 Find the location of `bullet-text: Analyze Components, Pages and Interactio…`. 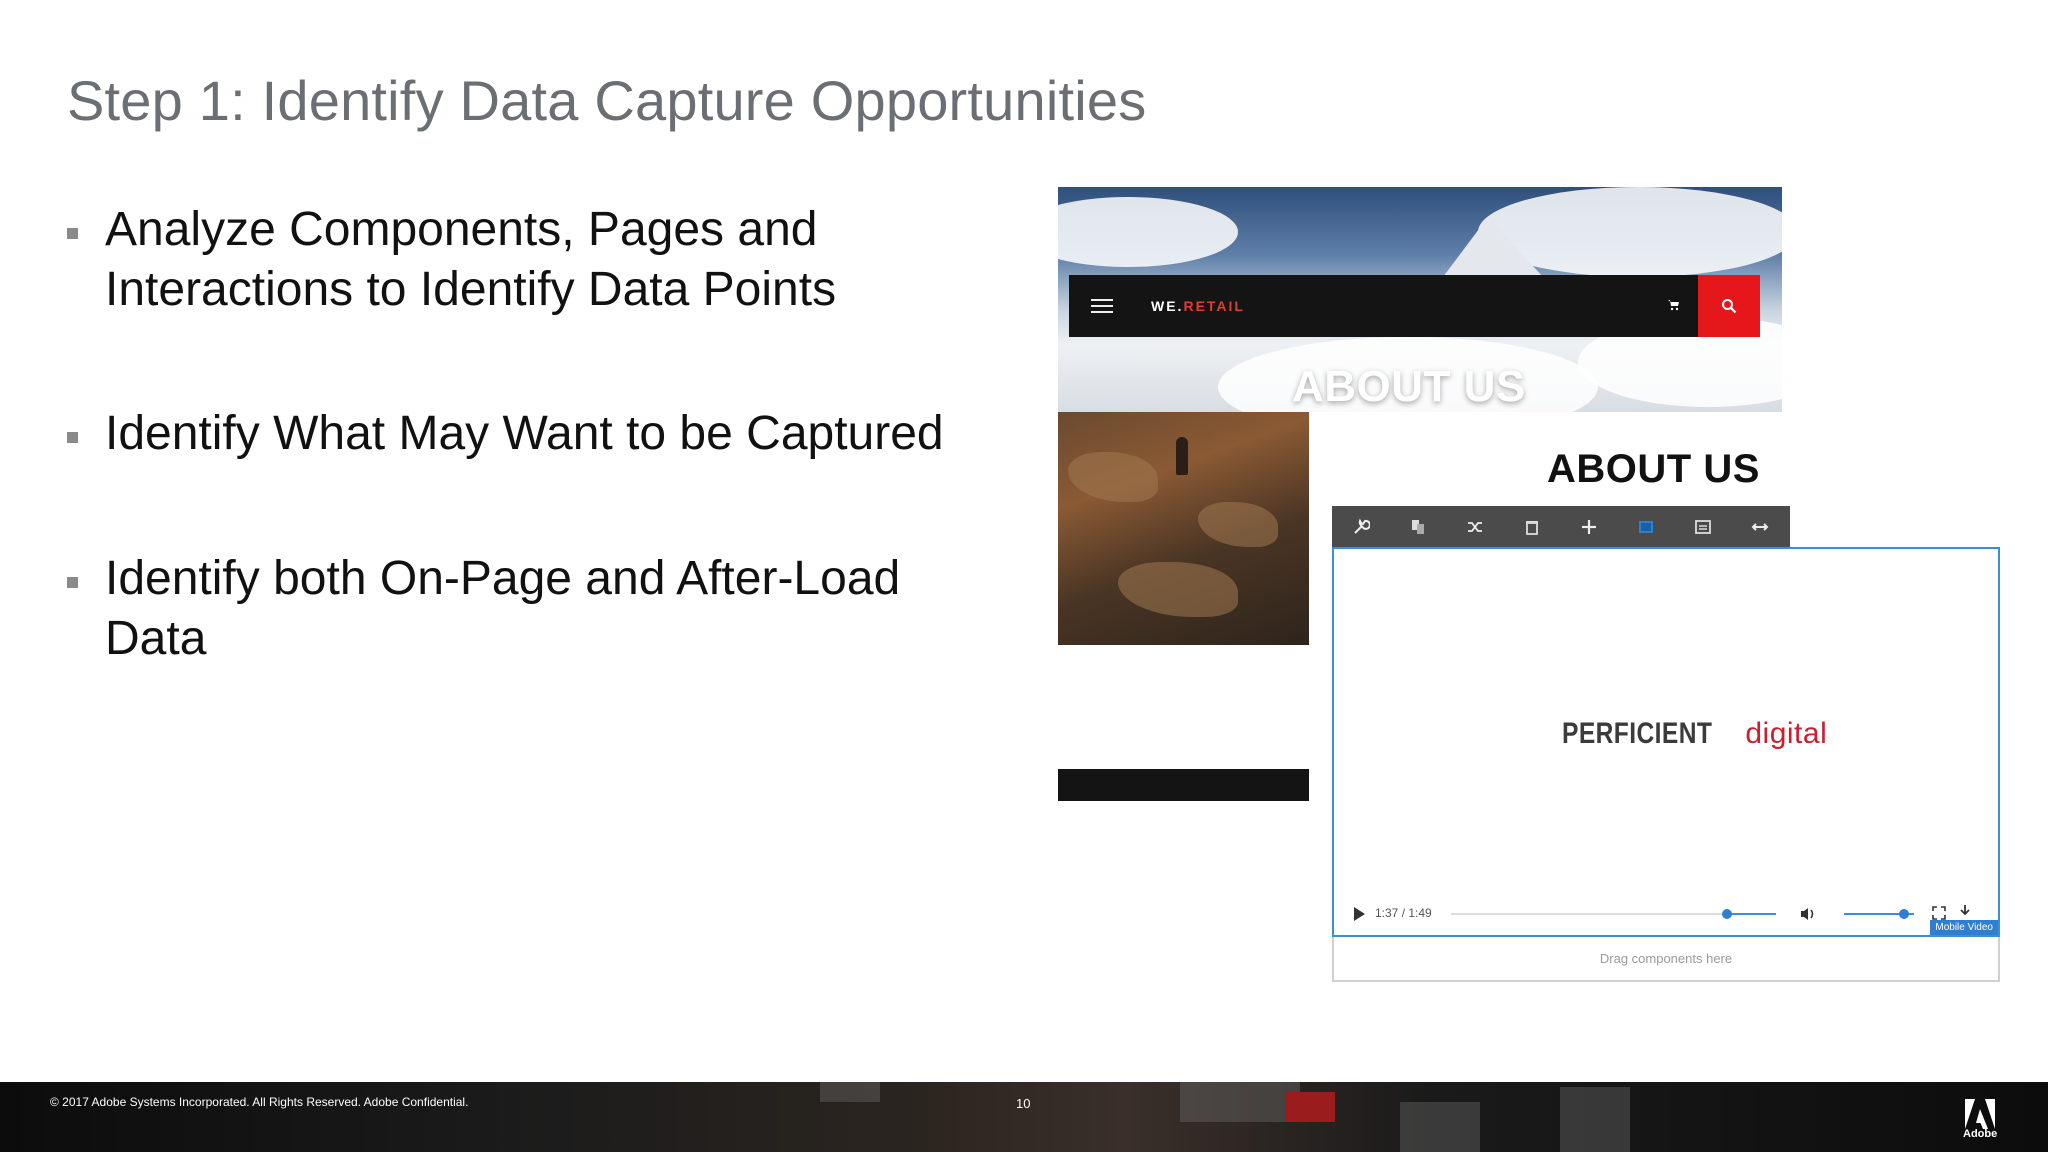

bullet-text: Analyze Components, Pages and Interactio… is located at coordinates (471, 259).